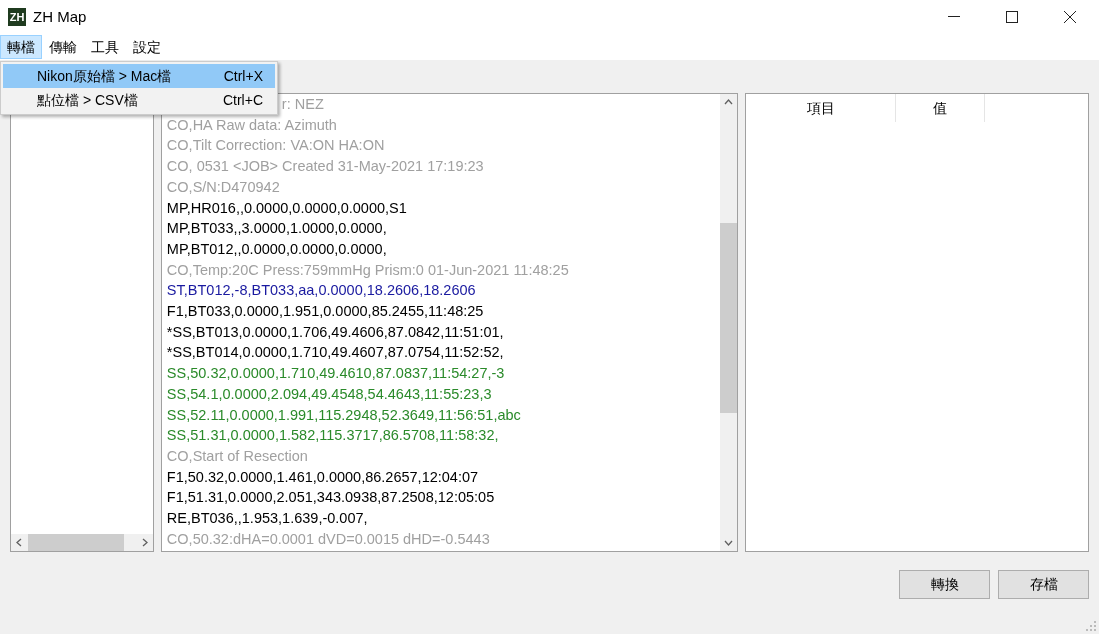 The image size is (1099, 634). I want to click on text-line: CO, 0531 <JOB> Created 31-May-2021 17:19:23, so click(325, 167).